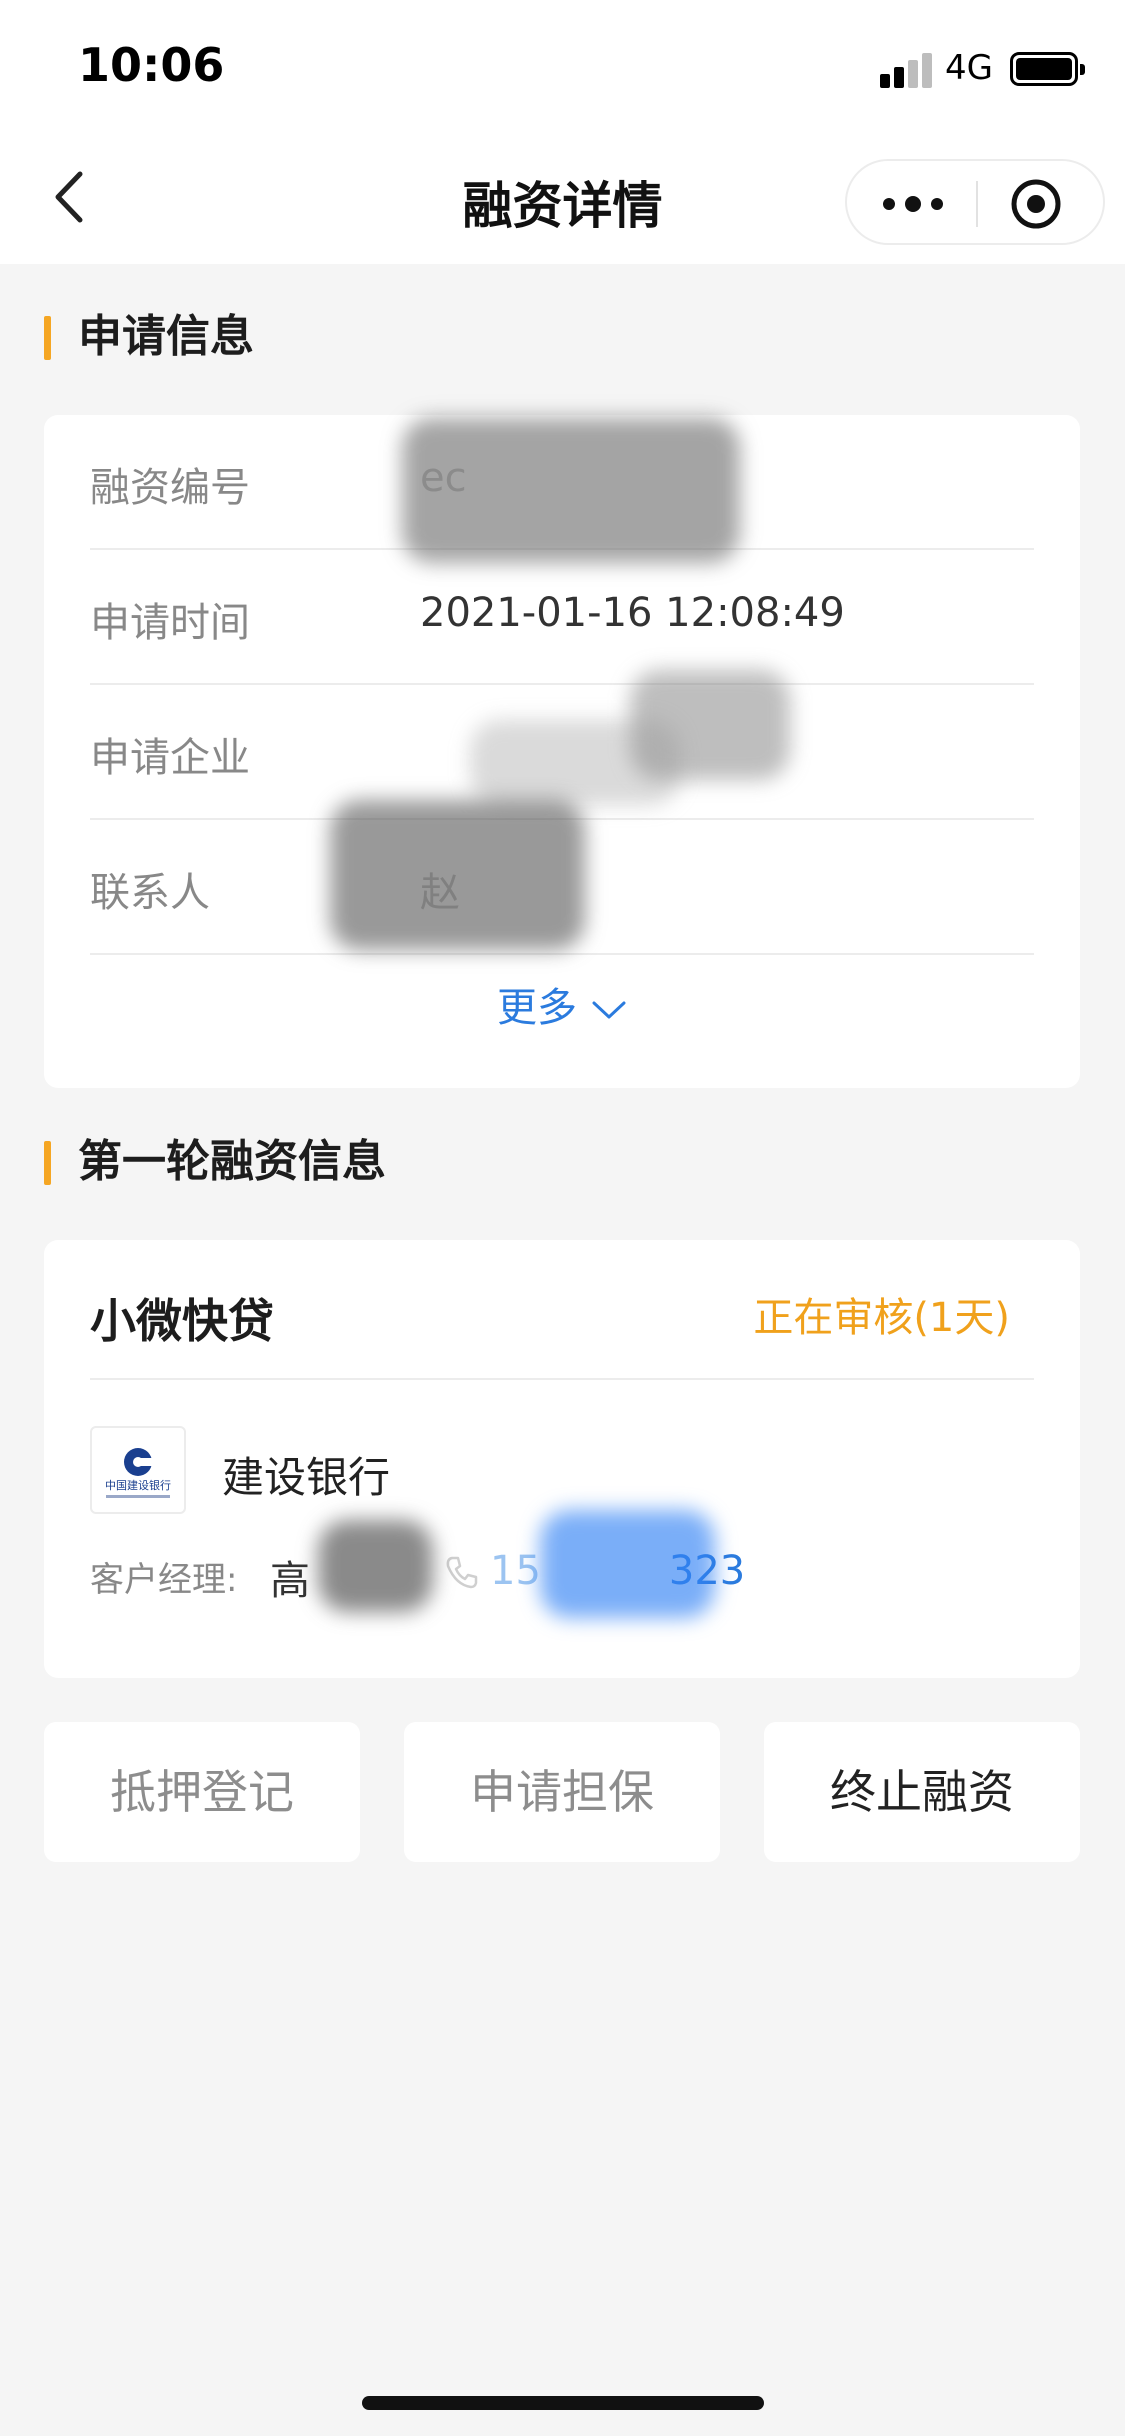 The width and height of the screenshot is (1125, 2436). Describe the element at coordinates (562, 1379) in the screenshot. I see `divider` at that location.